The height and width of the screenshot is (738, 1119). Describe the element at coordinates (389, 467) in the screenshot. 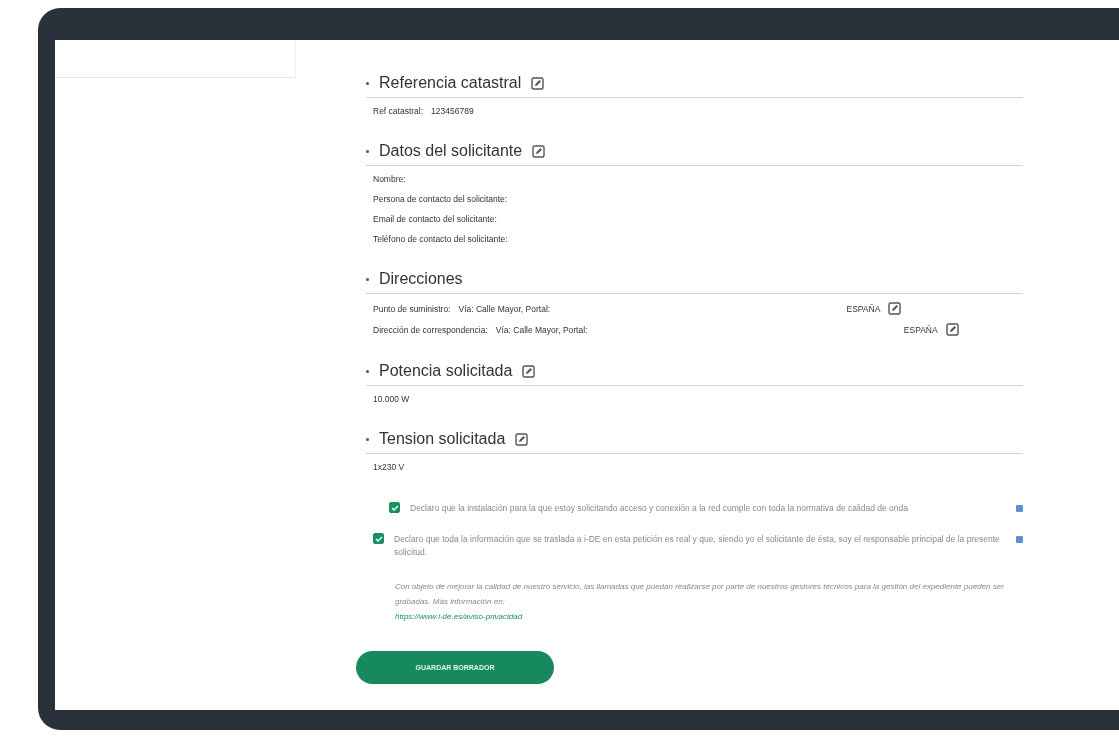

I see `field-value: 1x230 V` at that location.